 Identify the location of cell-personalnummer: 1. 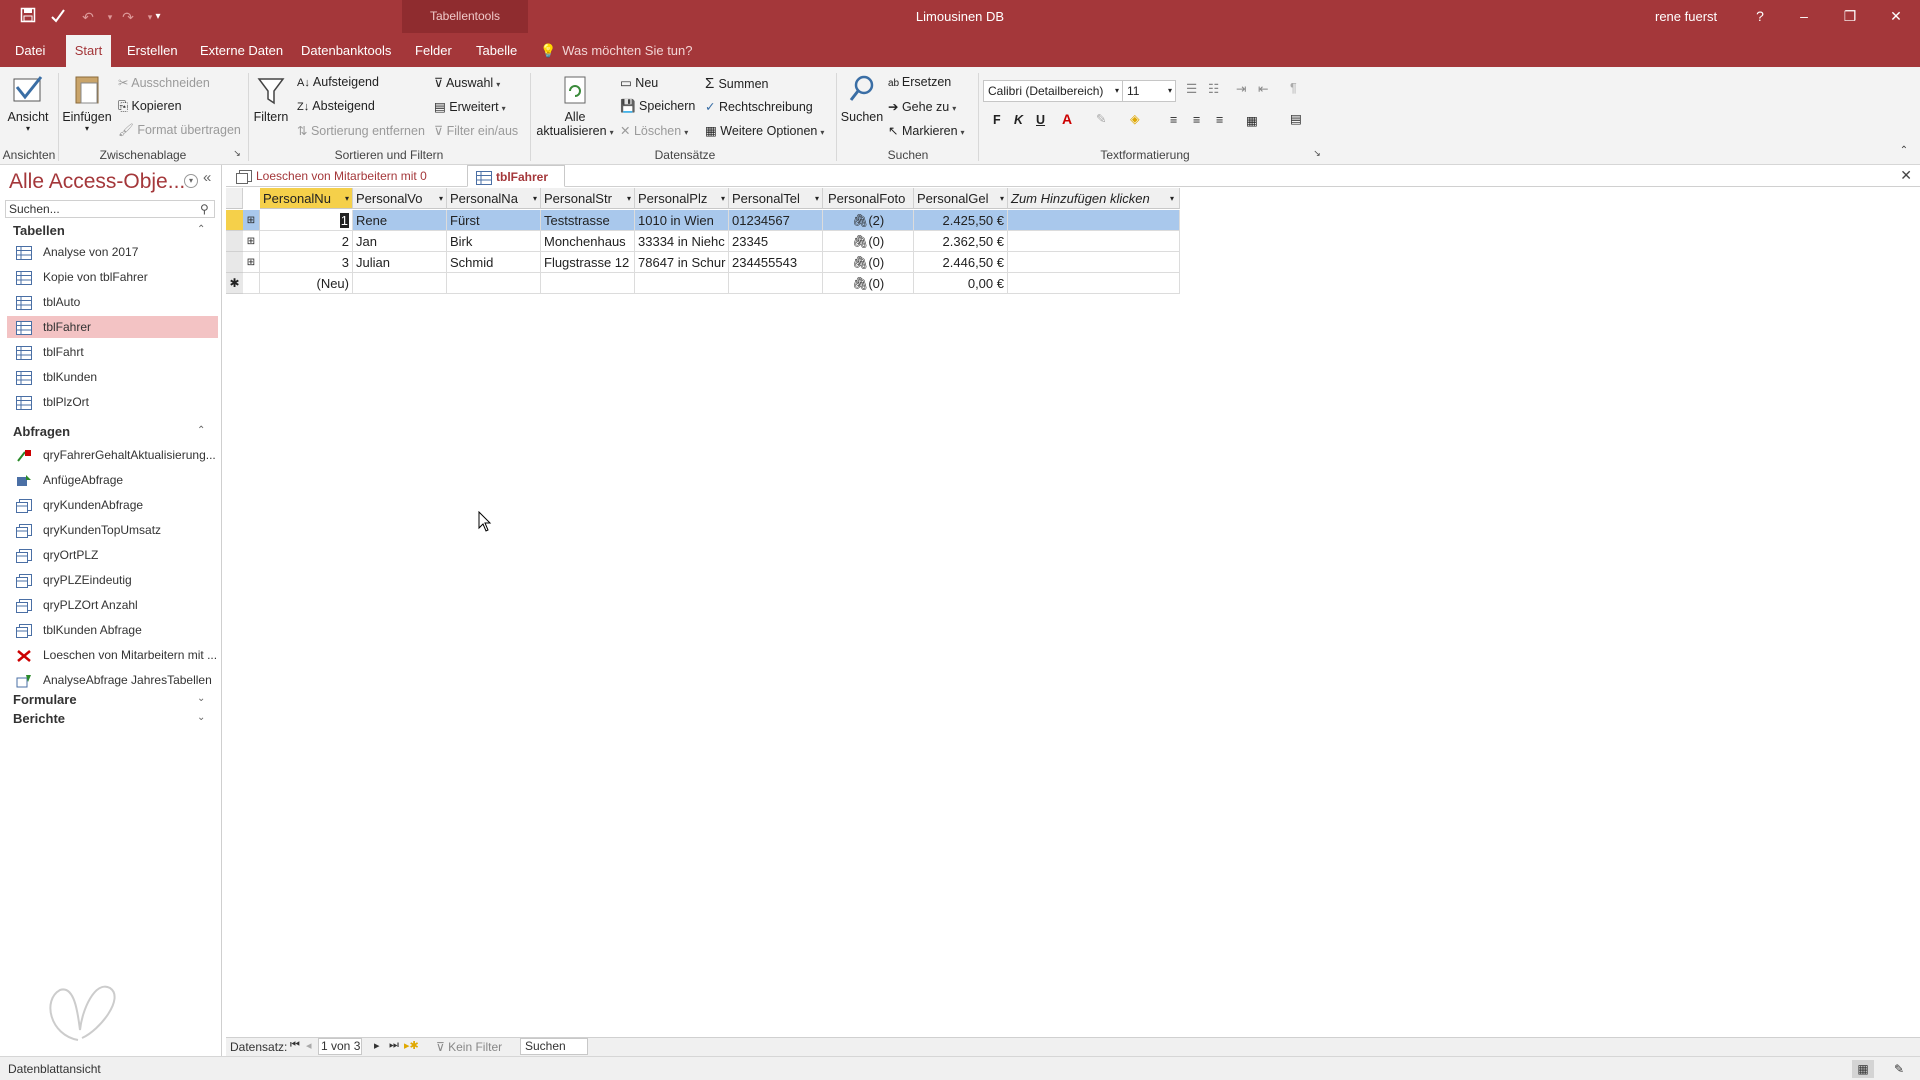
(306, 220).